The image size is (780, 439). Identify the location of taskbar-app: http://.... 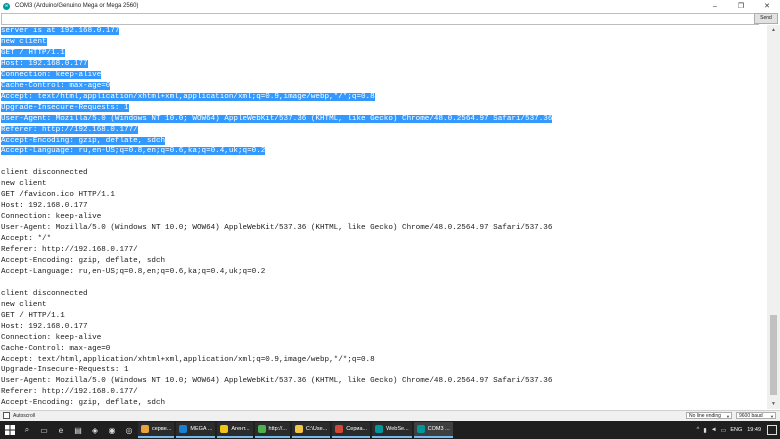
(272, 430).